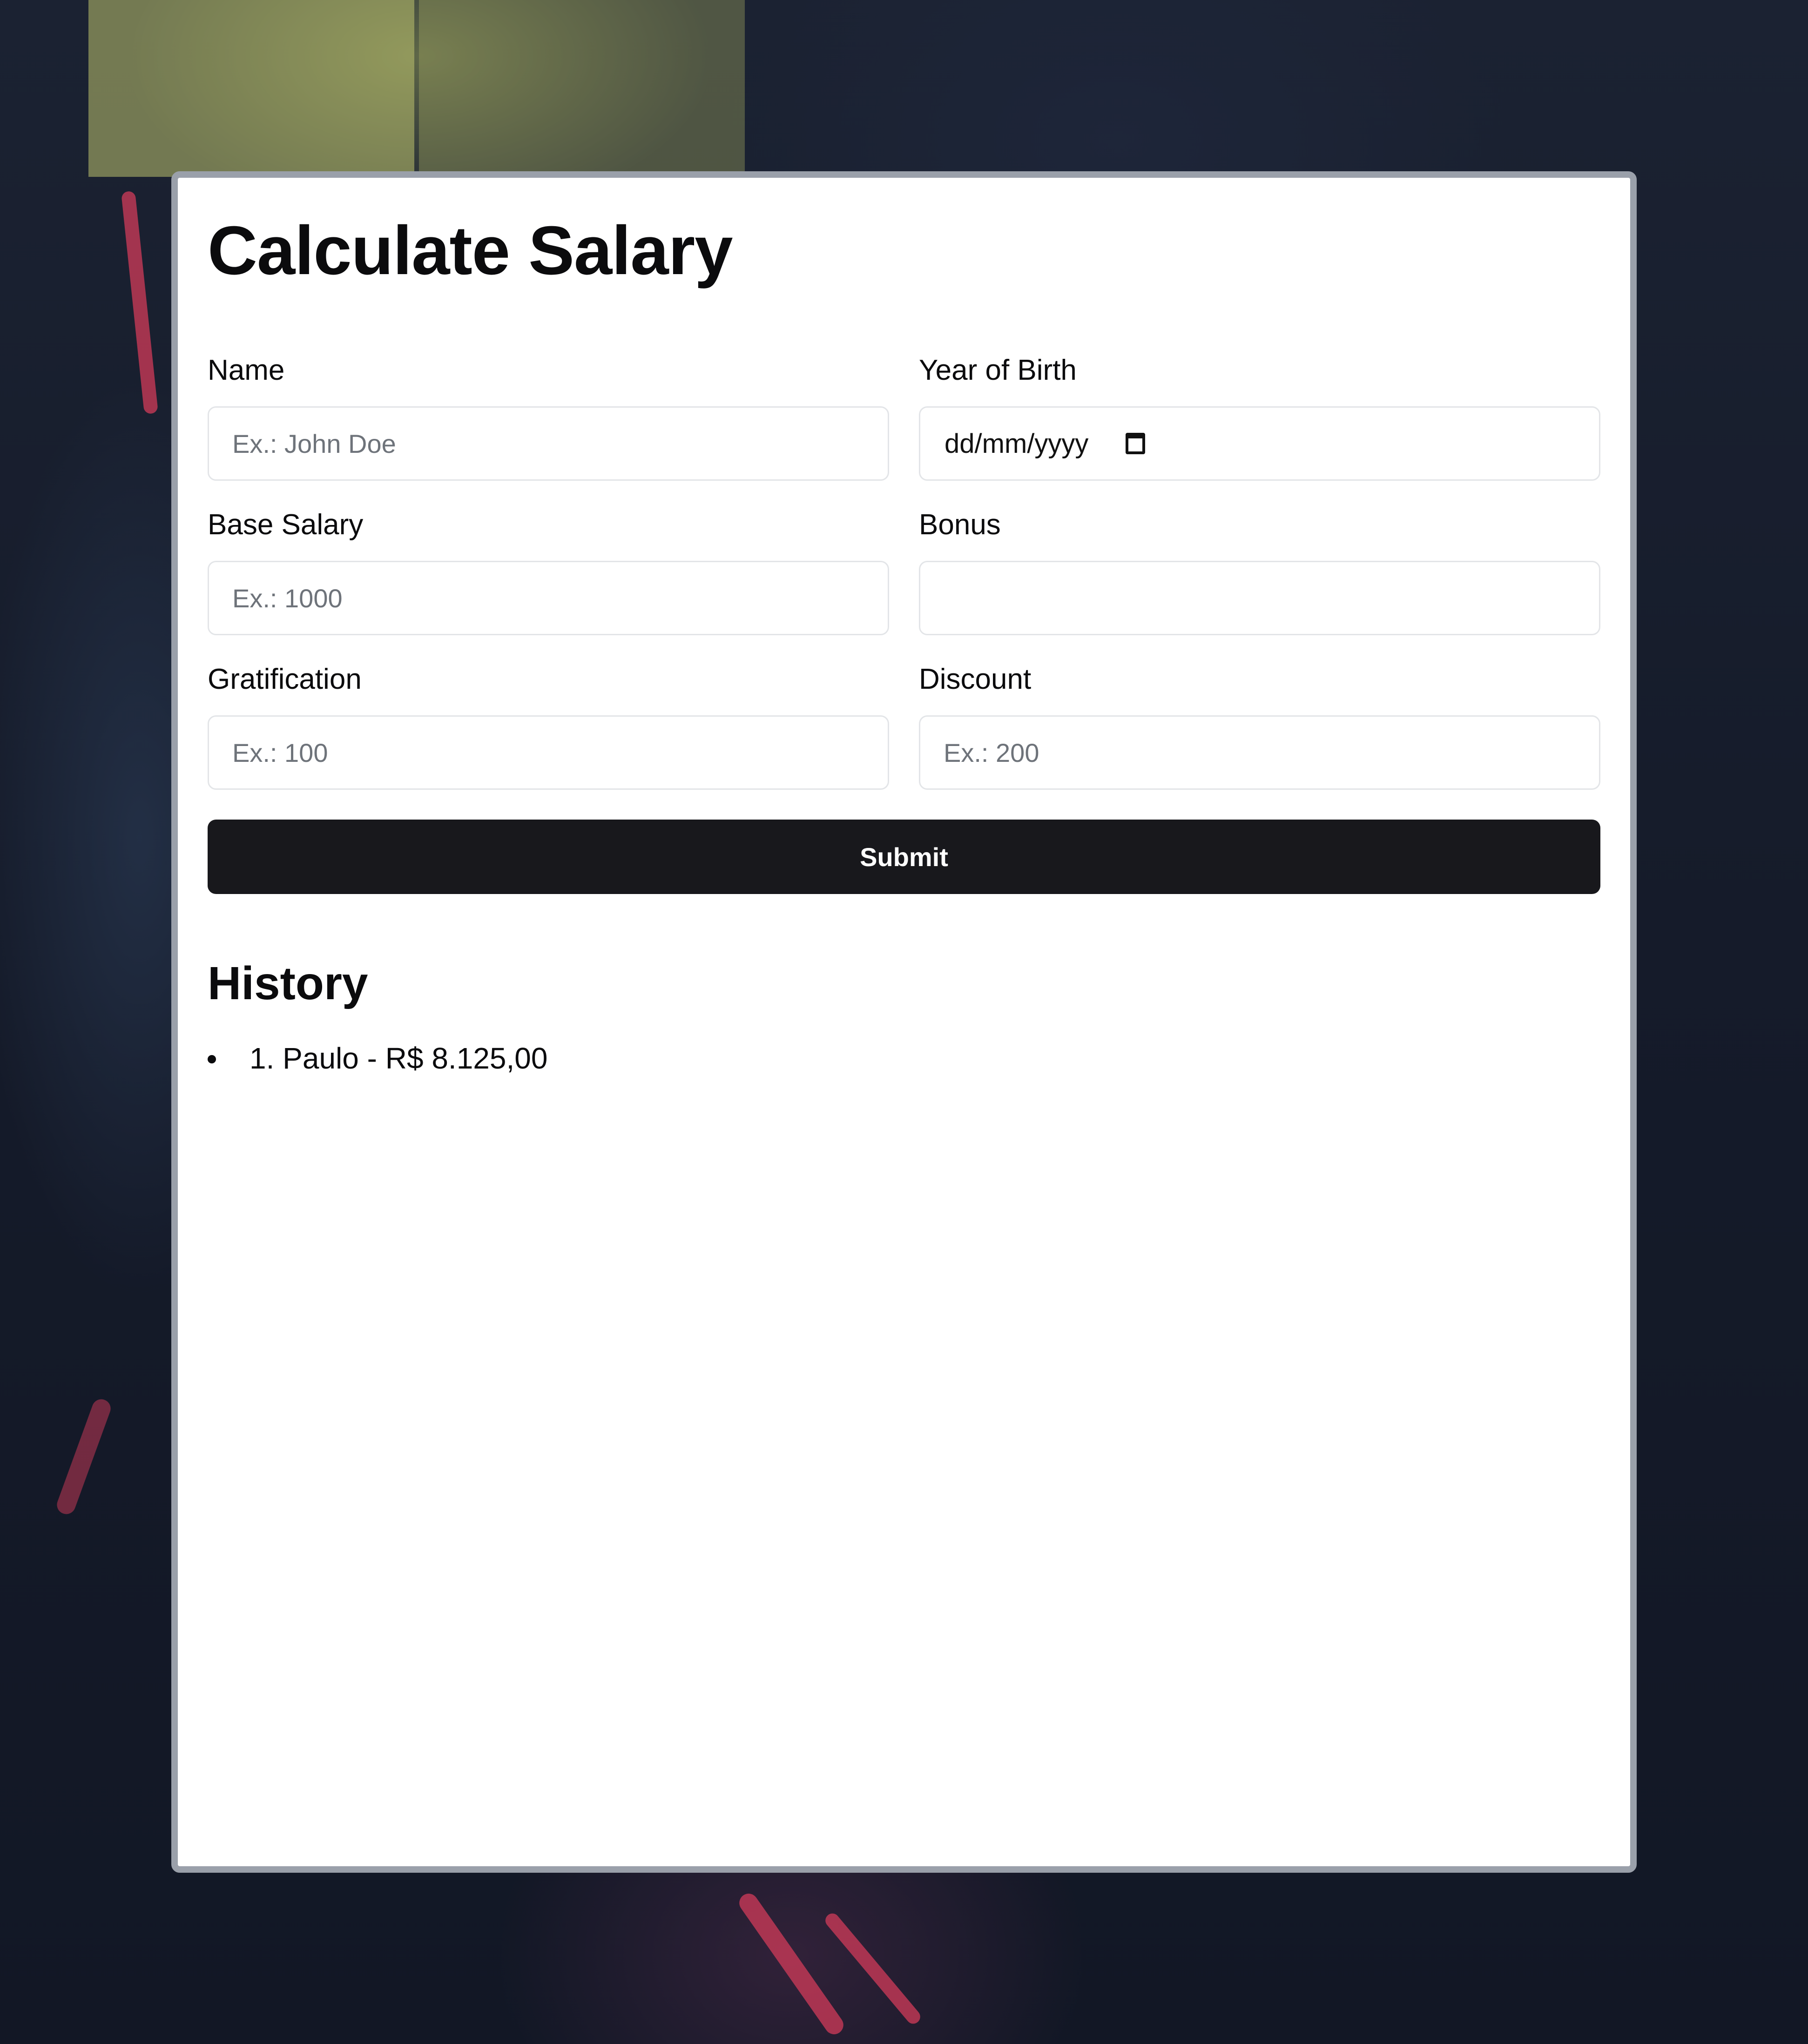 This screenshot has height=2044, width=1808. What do you see at coordinates (288, 983) in the screenshot?
I see `history-title: History` at bounding box center [288, 983].